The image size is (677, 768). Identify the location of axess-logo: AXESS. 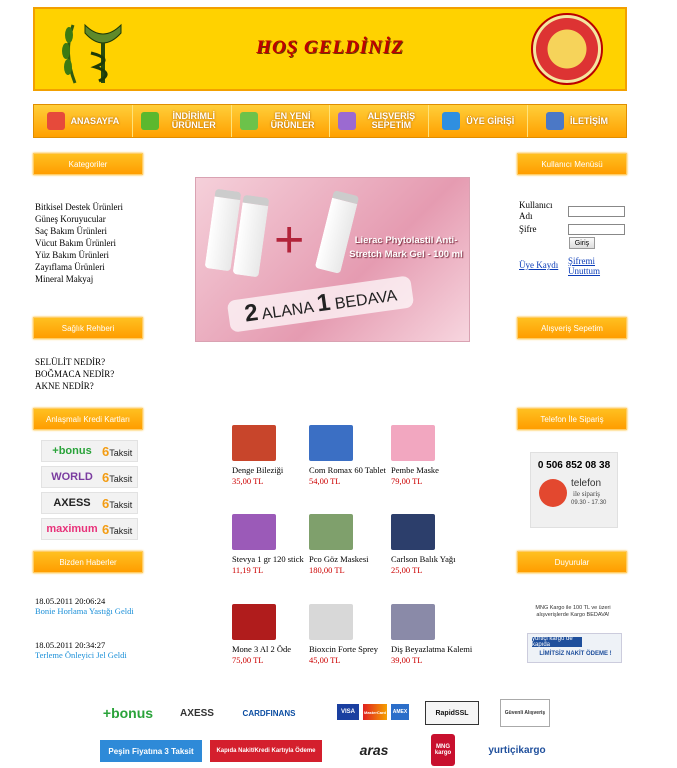
(197, 713).